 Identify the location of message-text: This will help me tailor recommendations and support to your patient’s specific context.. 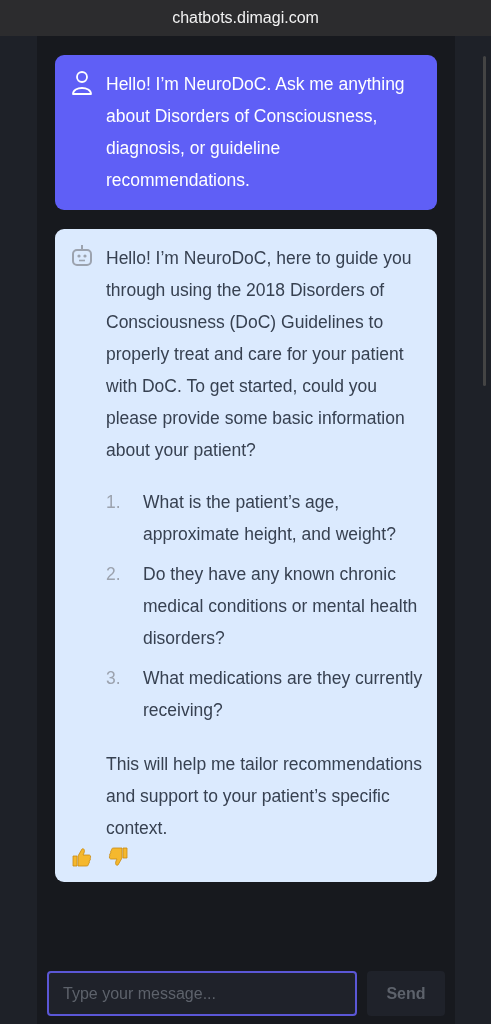
(264, 796).